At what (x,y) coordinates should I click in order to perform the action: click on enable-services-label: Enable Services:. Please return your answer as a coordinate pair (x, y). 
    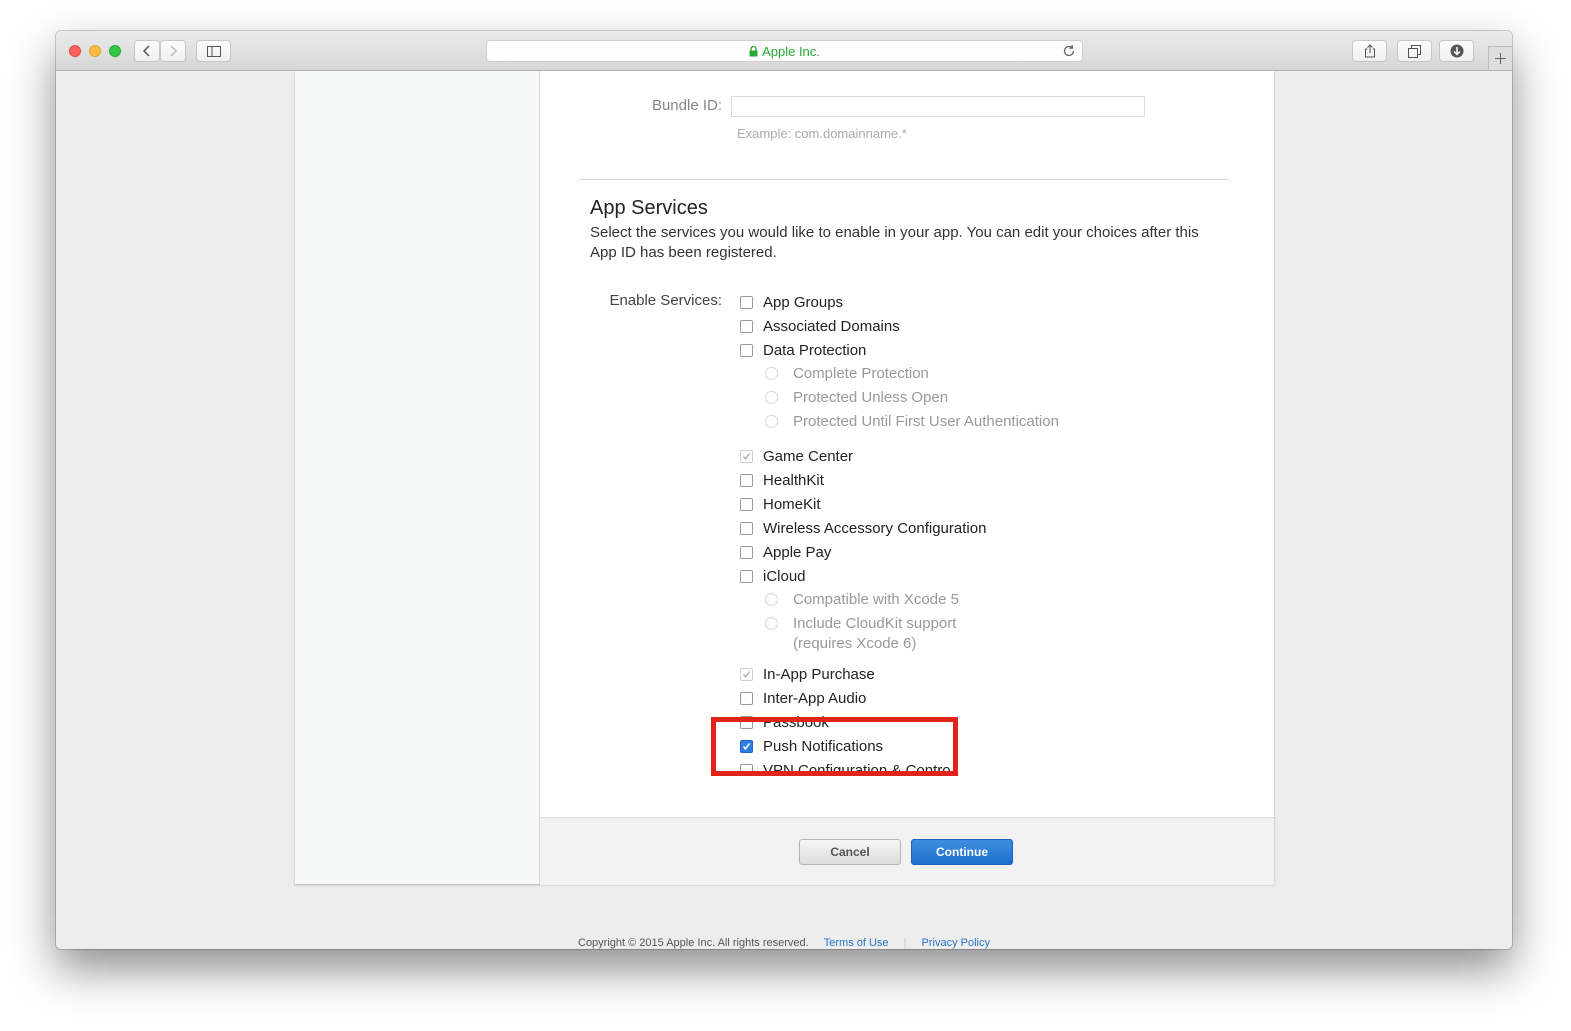
    Looking at the image, I should click on (665, 300).